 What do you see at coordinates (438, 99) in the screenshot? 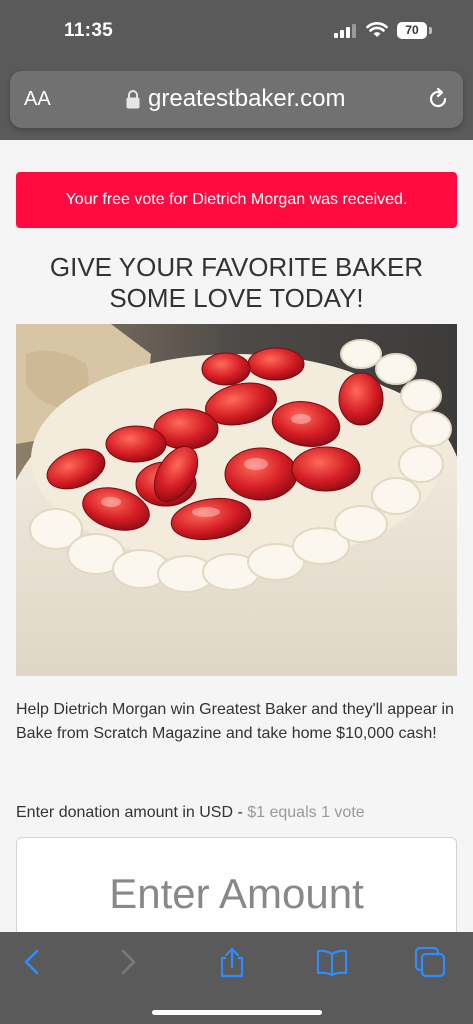
I see `reload-icon` at bounding box center [438, 99].